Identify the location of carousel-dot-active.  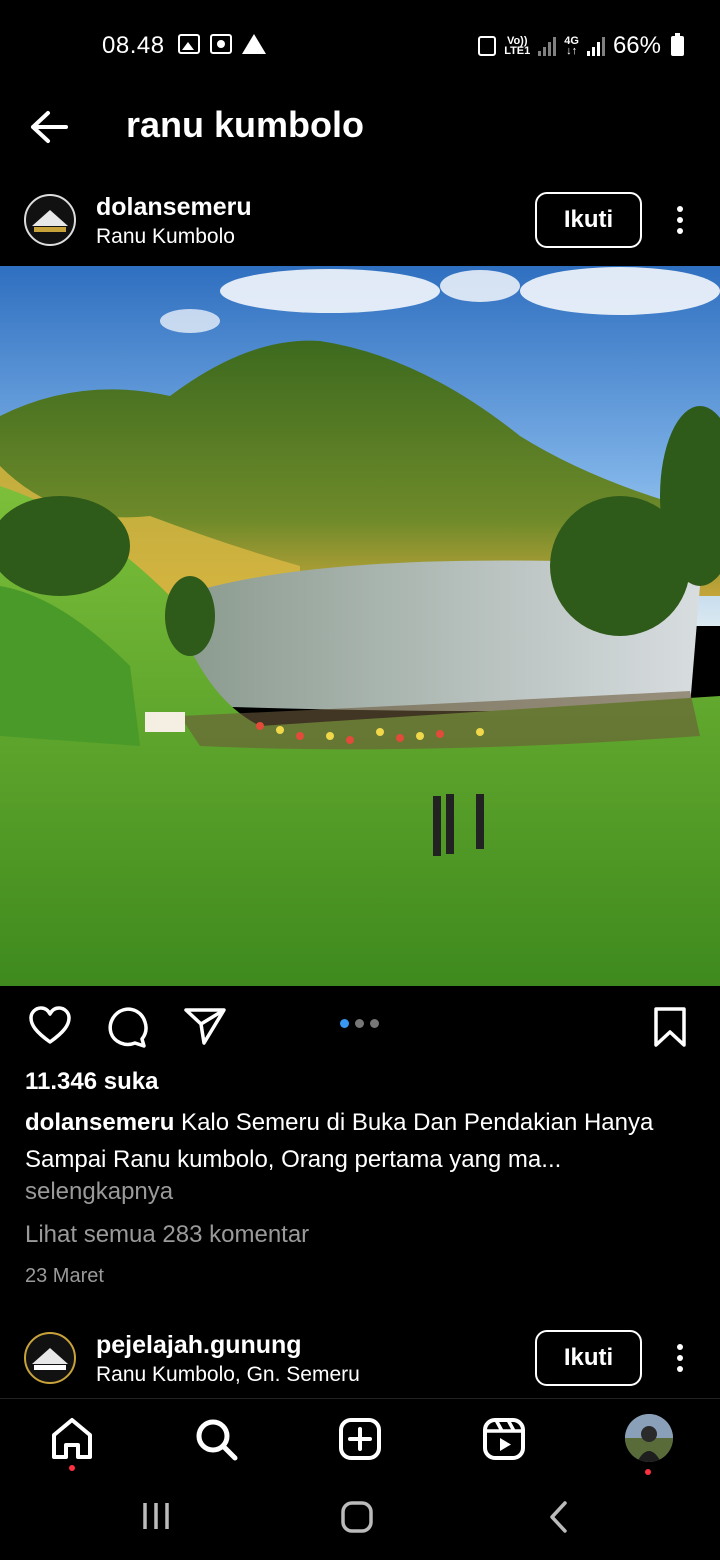
(344, 1023).